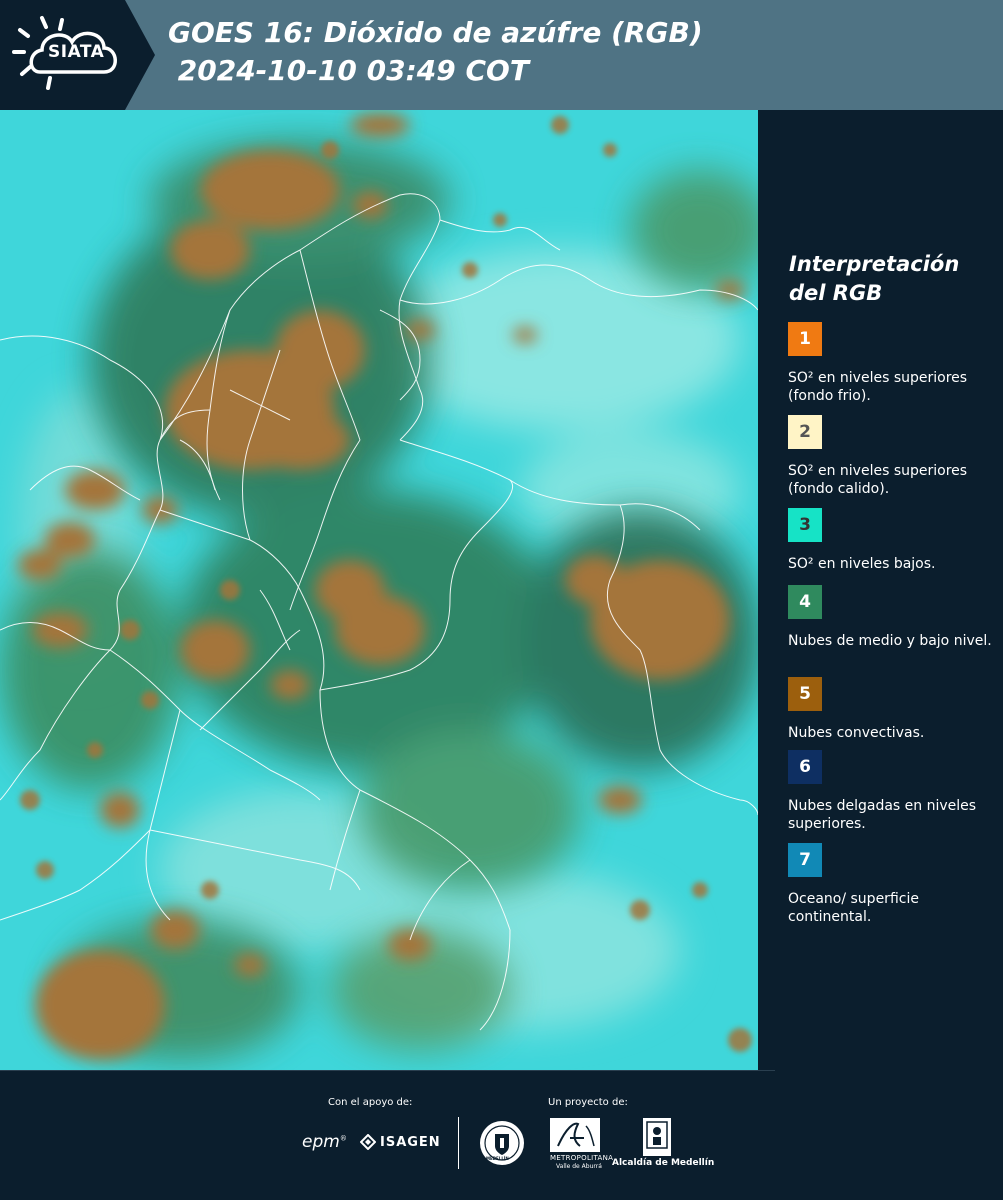  I want to click on legend-label-3: SO² en niveles bajos., so click(862, 564).